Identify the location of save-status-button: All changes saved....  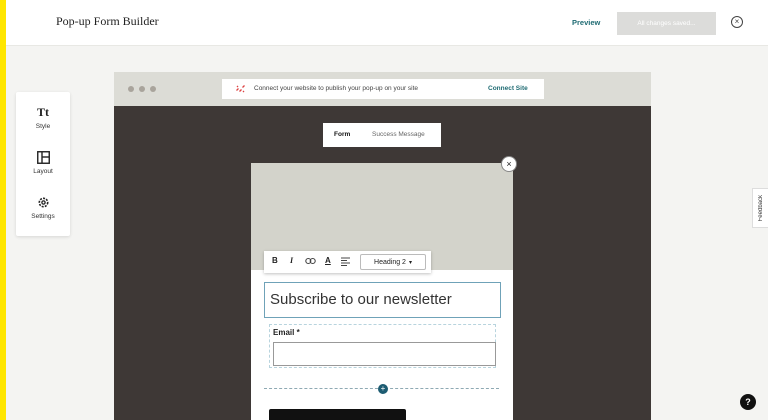
(666, 23).